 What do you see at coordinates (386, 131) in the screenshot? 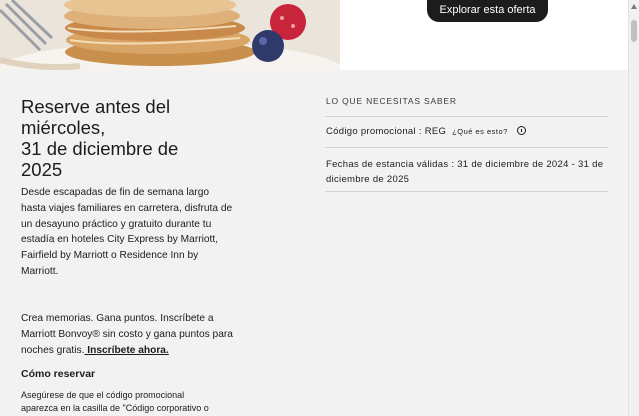
I see `promo-code-label: Código promocional : REG` at bounding box center [386, 131].